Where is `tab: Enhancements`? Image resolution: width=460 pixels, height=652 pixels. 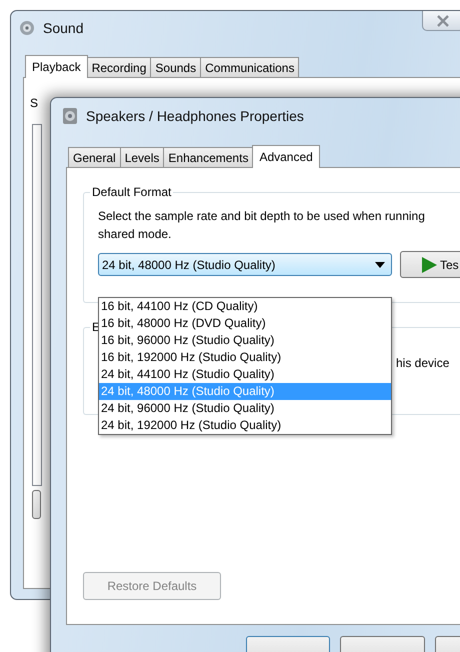 tab: Enhancements is located at coordinates (208, 157).